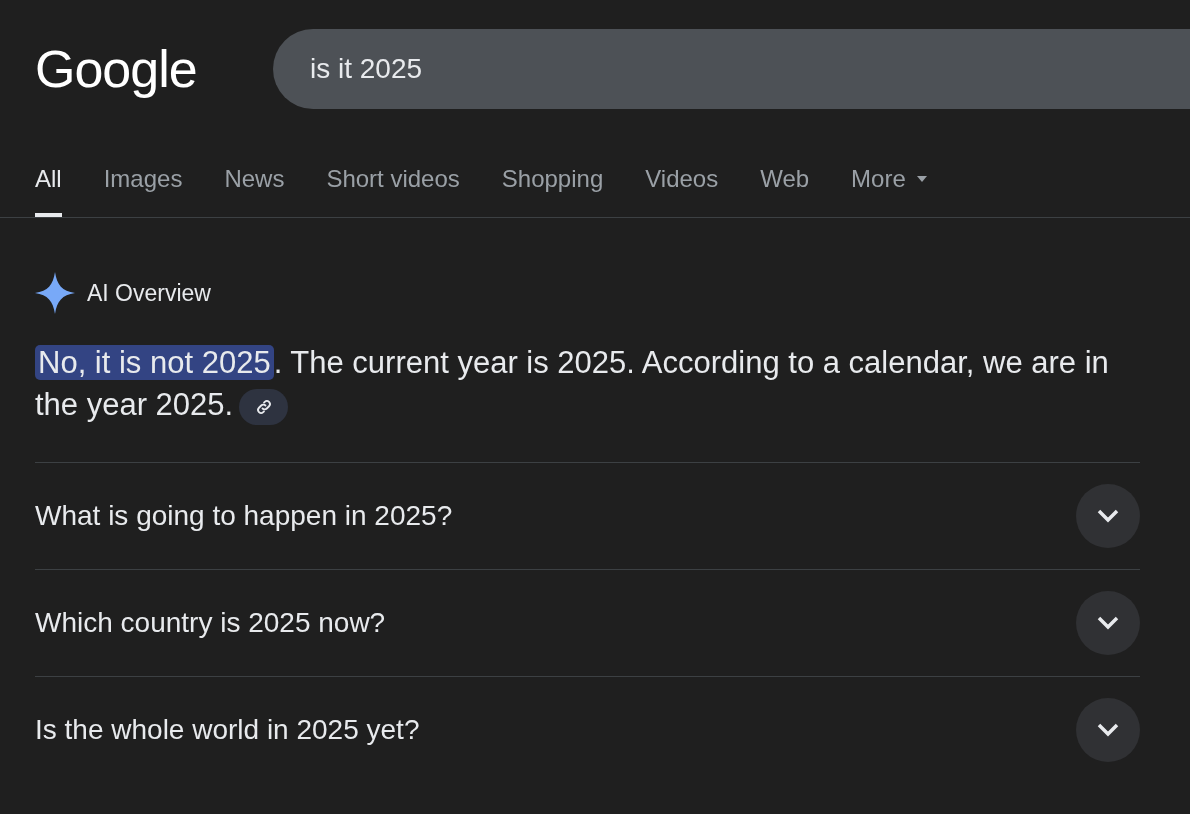 This screenshot has height=814, width=1190. Describe the element at coordinates (48, 189) in the screenshot. I see `tab: All` at that location.